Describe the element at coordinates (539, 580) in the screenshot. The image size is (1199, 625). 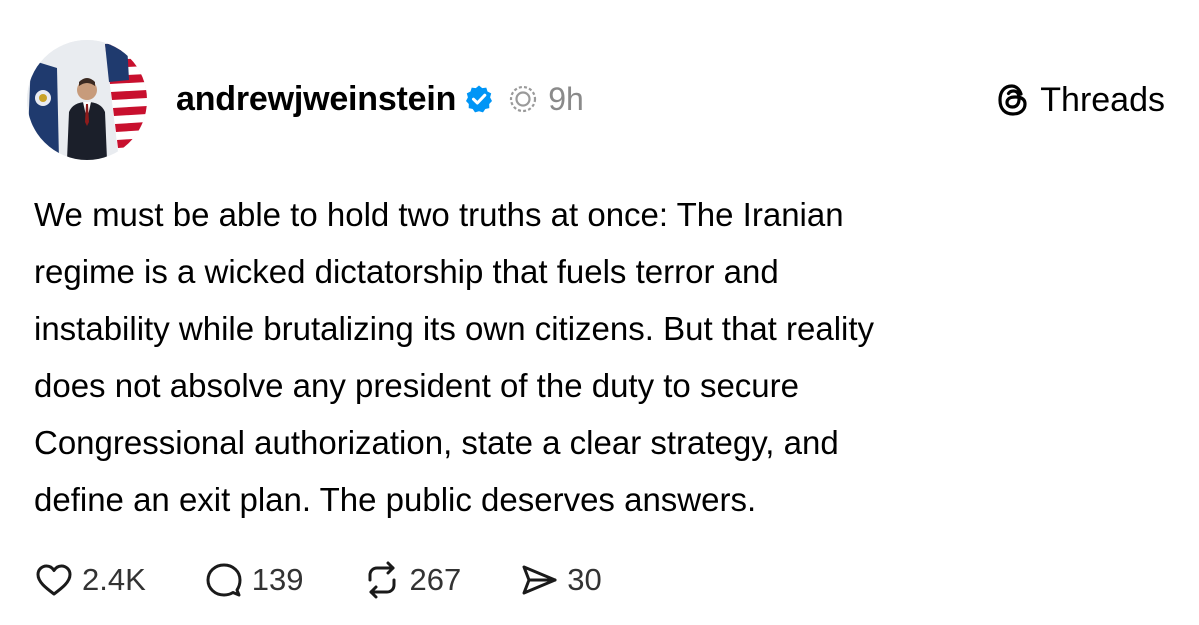
I see `send-icon` at that location.